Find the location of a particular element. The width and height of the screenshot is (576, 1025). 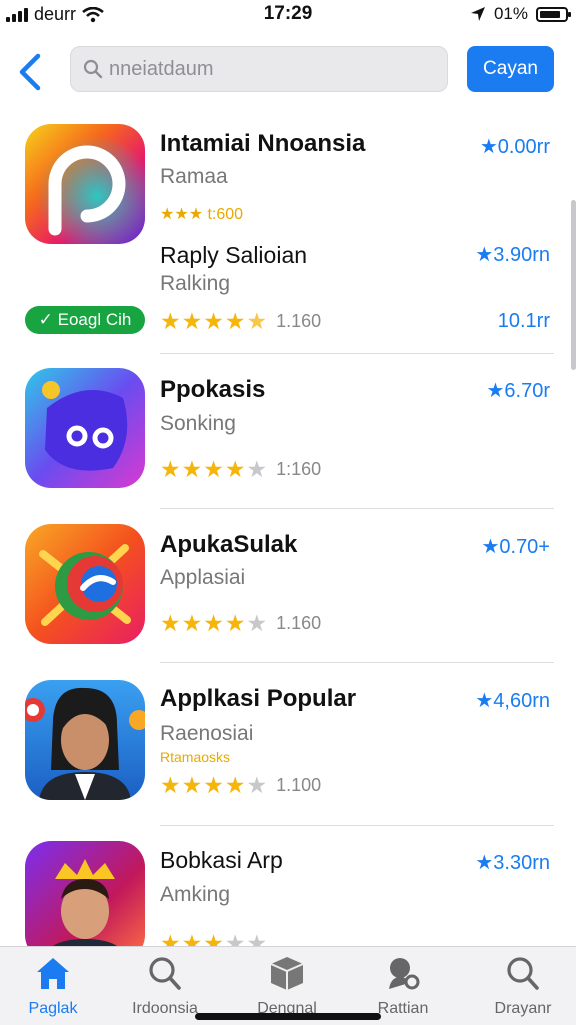

rating-stars: ★ ★ ★ ★ ★ is located at coordinates (213, 938).